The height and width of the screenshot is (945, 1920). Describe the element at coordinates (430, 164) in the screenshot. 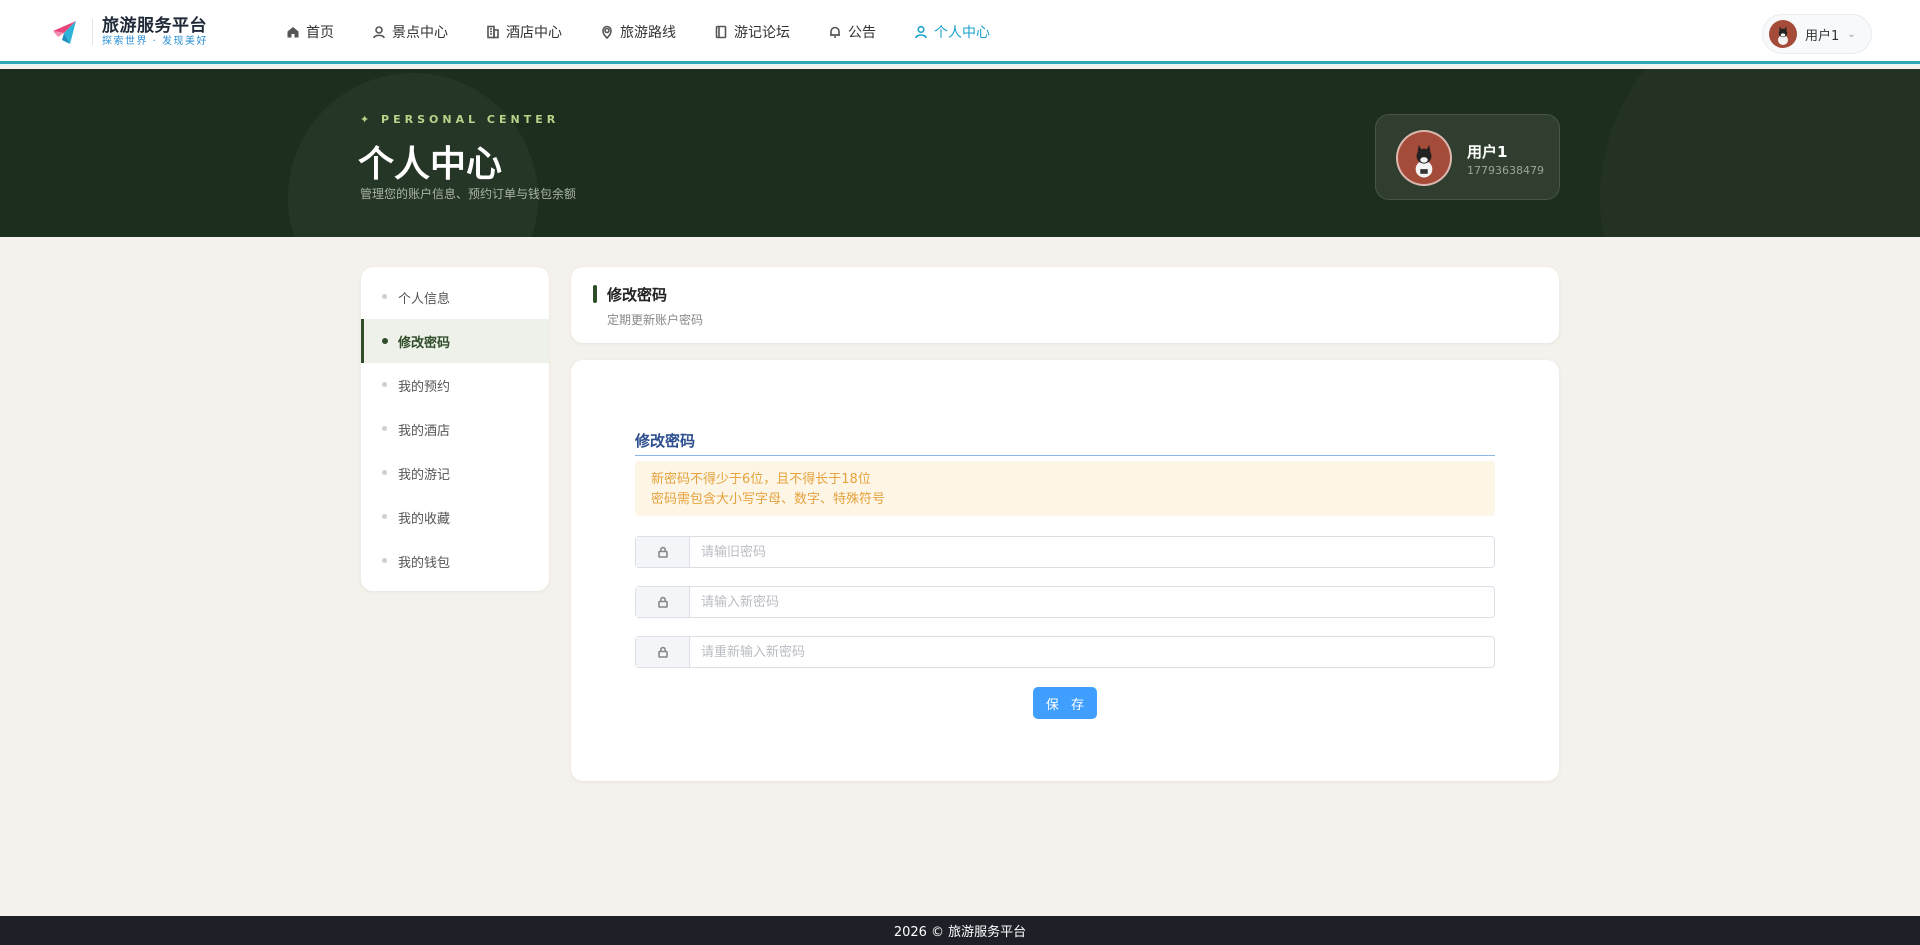

I see `page-title: 个人中心` at that location.